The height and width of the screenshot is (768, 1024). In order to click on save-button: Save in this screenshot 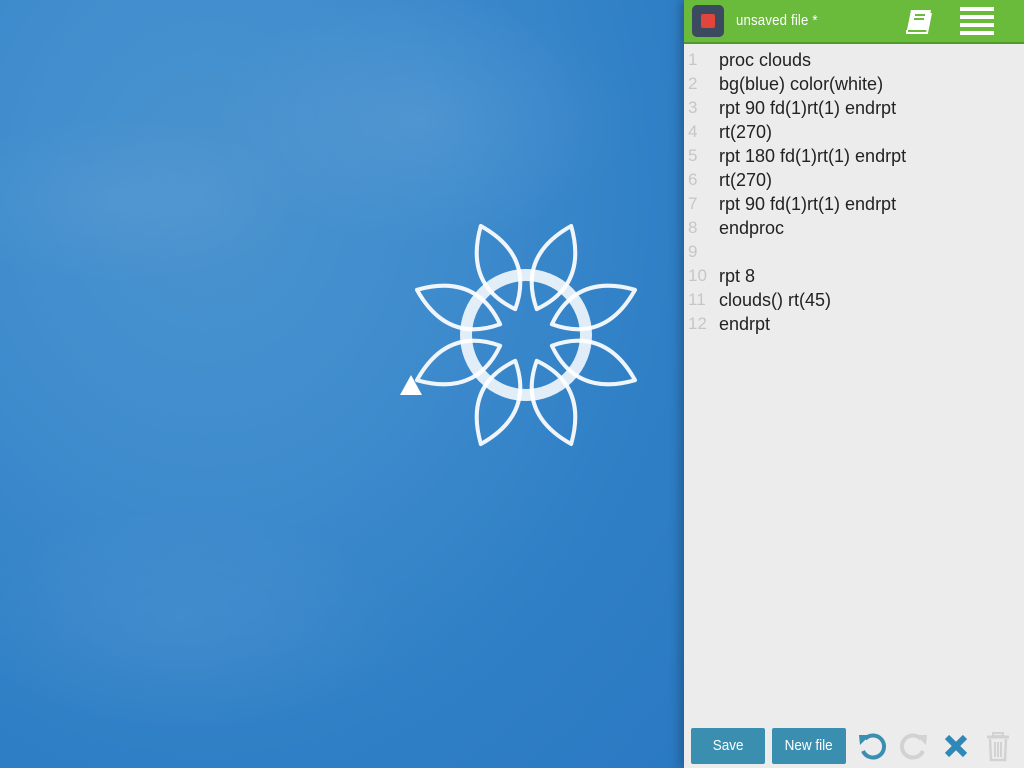, I will do `click(728, 746)`.